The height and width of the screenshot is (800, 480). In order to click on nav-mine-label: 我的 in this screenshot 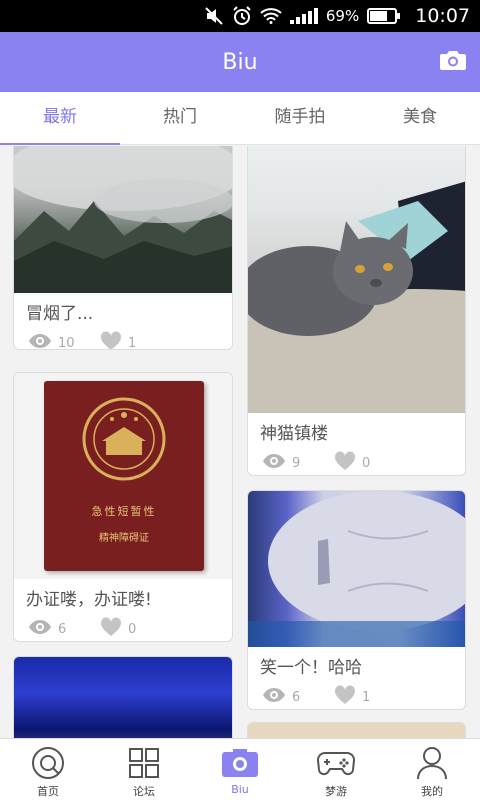, I will do `click(432, 791)`.